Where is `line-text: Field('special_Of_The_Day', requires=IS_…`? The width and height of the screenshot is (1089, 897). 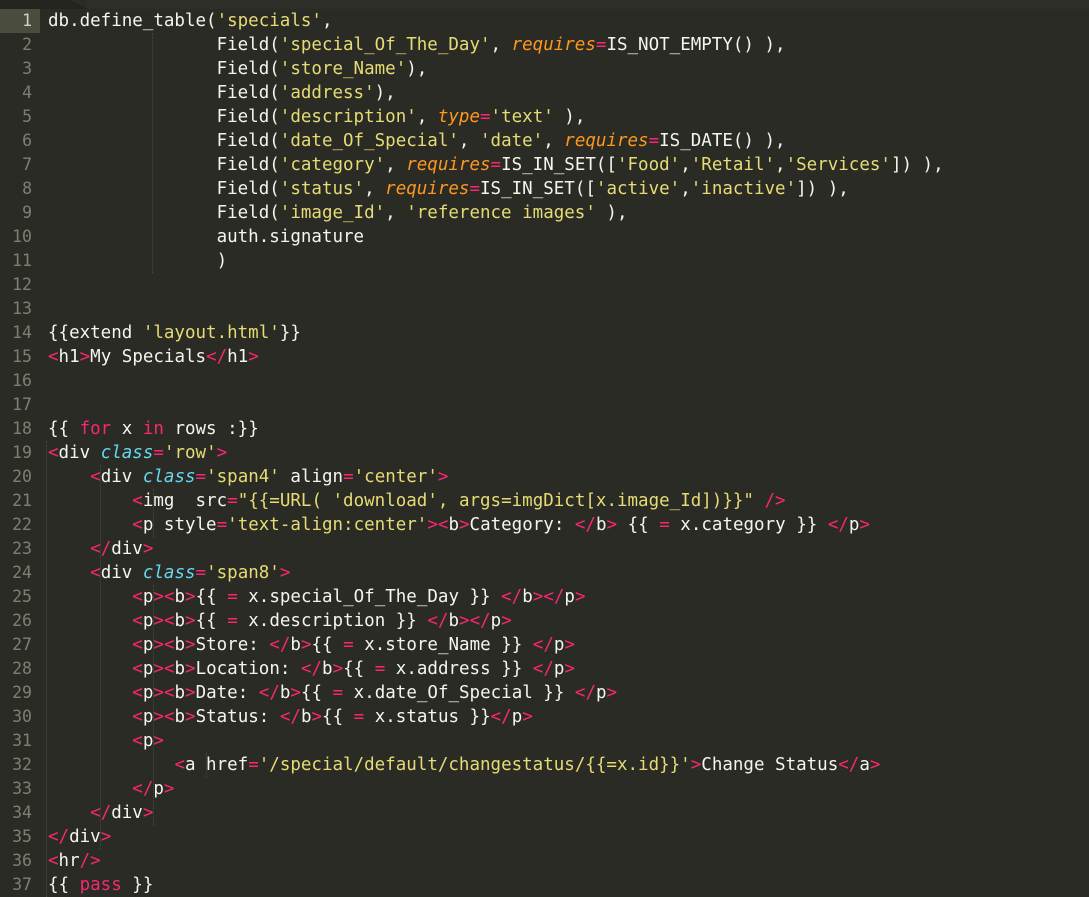
line-text: Field('special_Of_The_Day', requires=IS_… is located at coordinates (413, 45).